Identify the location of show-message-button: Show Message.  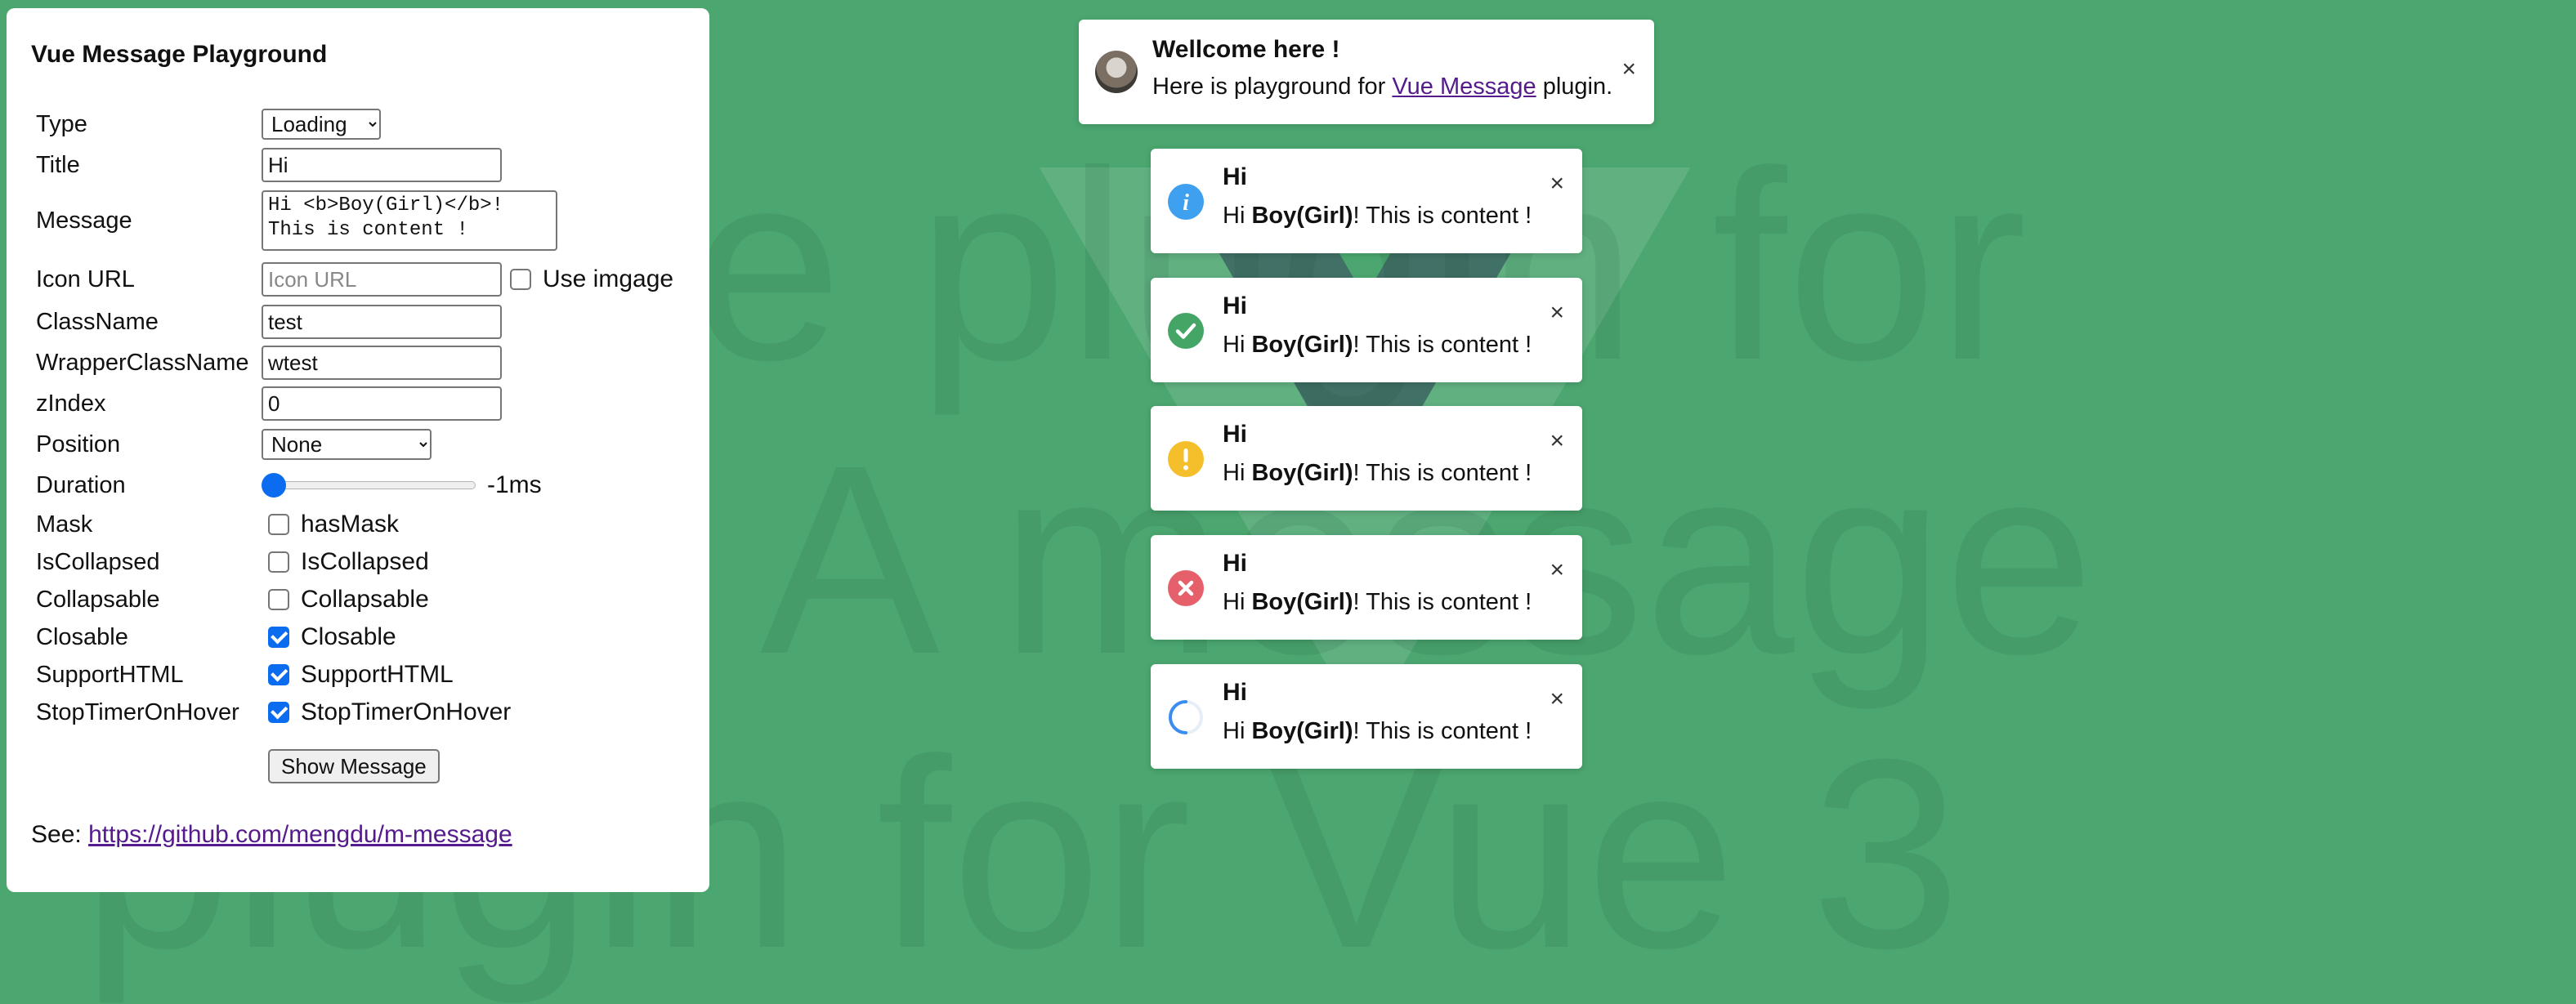
(354, 766).